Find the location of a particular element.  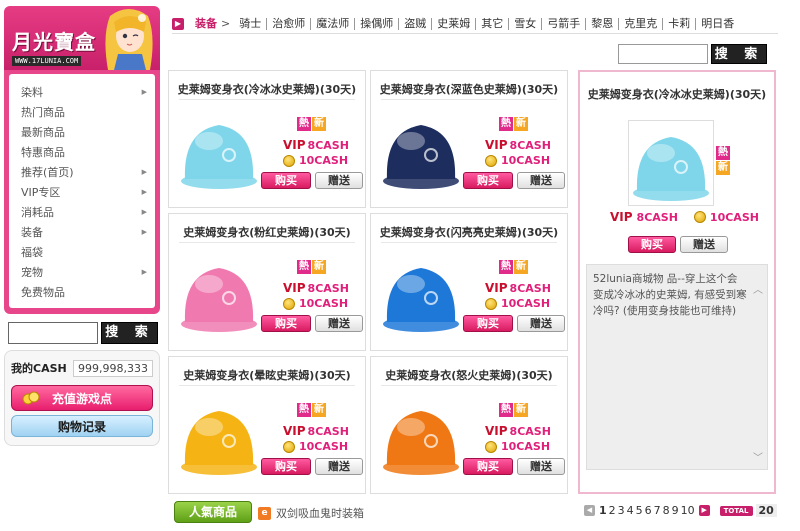

nav-class-item: 操偶师 is located at coordinates (377, 23).